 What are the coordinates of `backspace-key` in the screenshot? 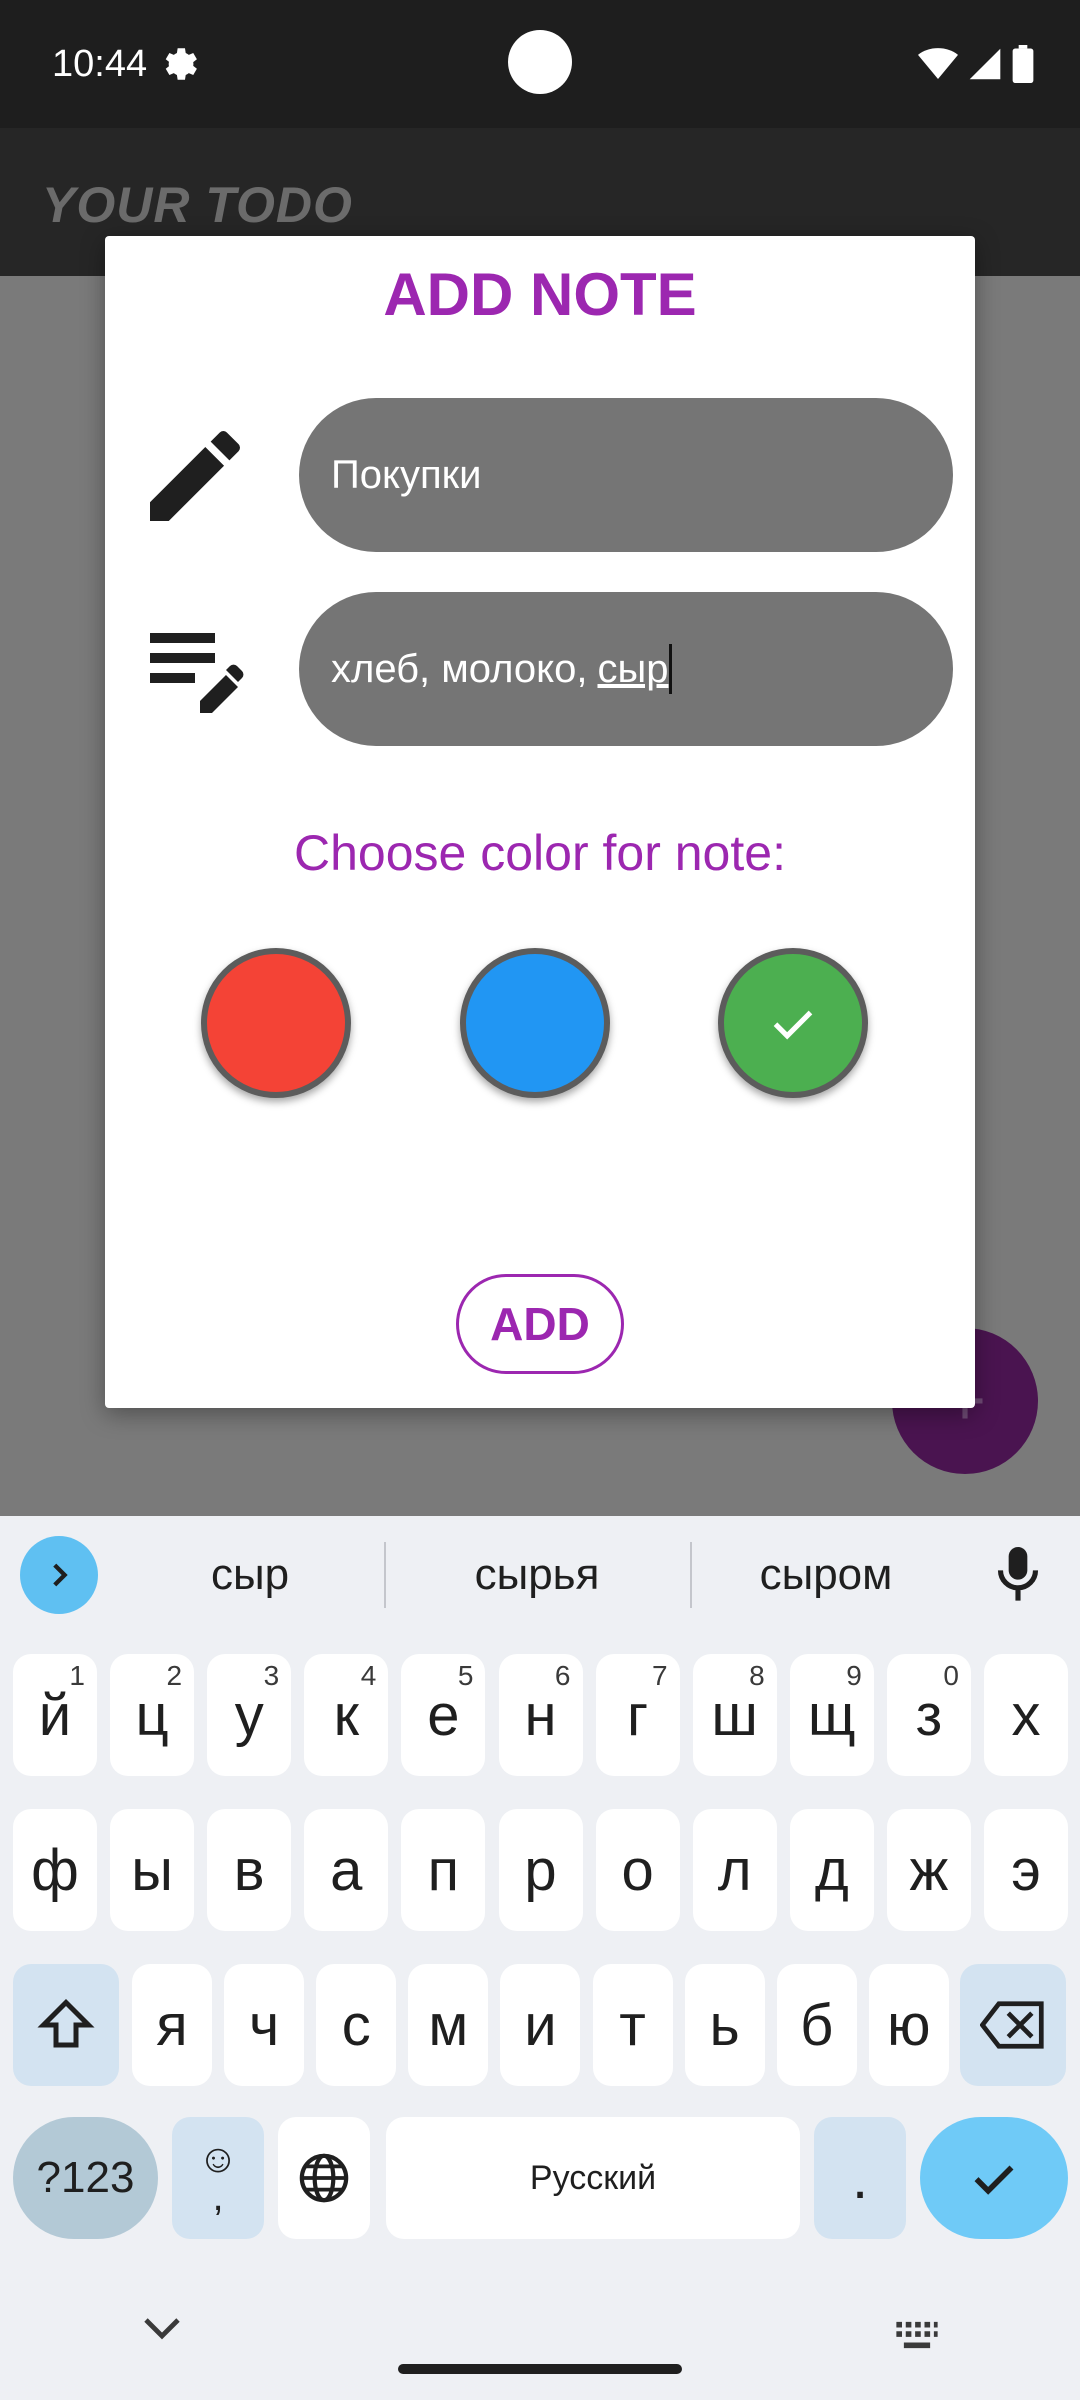 It's located at (1013, 2025).